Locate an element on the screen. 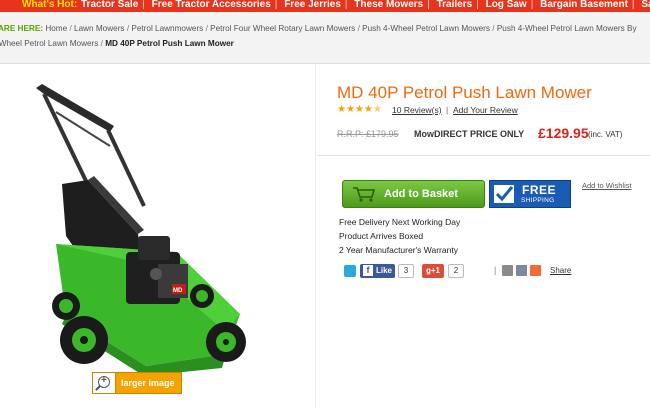 Image resolution: width=650 pixels, height=408 pixels. reviews-link: 10 Review(s) is located at coordinates (417, 110).